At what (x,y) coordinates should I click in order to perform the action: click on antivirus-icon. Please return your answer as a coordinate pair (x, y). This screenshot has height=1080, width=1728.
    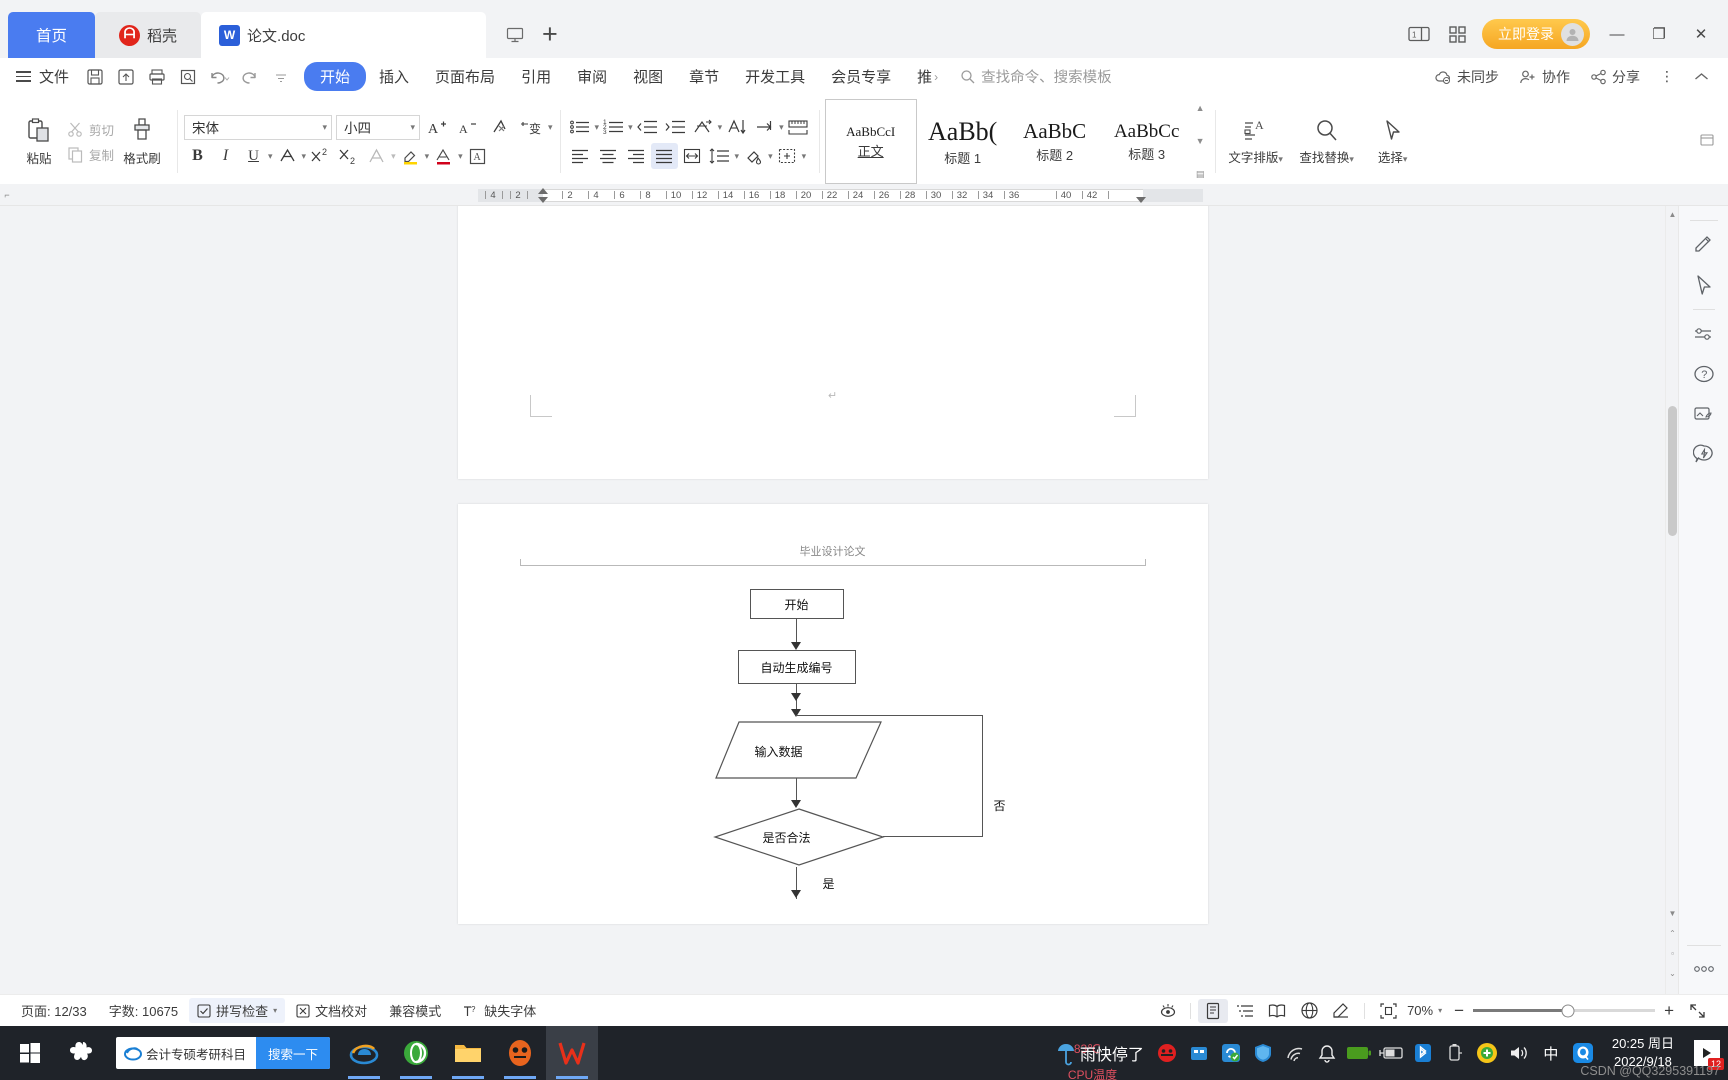
    Looking at the image, I should click on (1487, 1053).